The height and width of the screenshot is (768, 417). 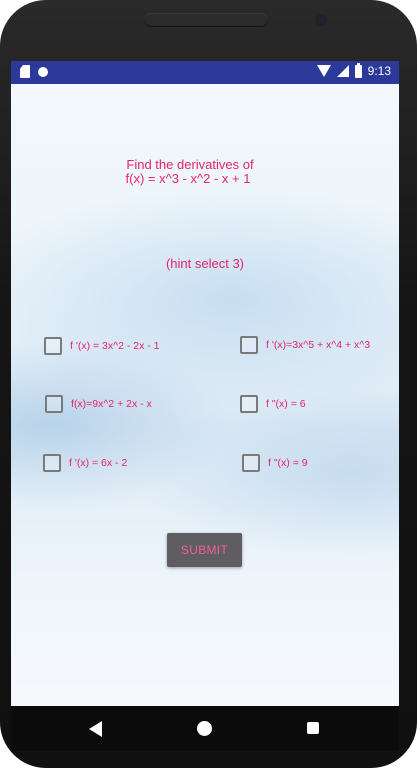 I want to click on home-icon, so click(x=204, y=728).